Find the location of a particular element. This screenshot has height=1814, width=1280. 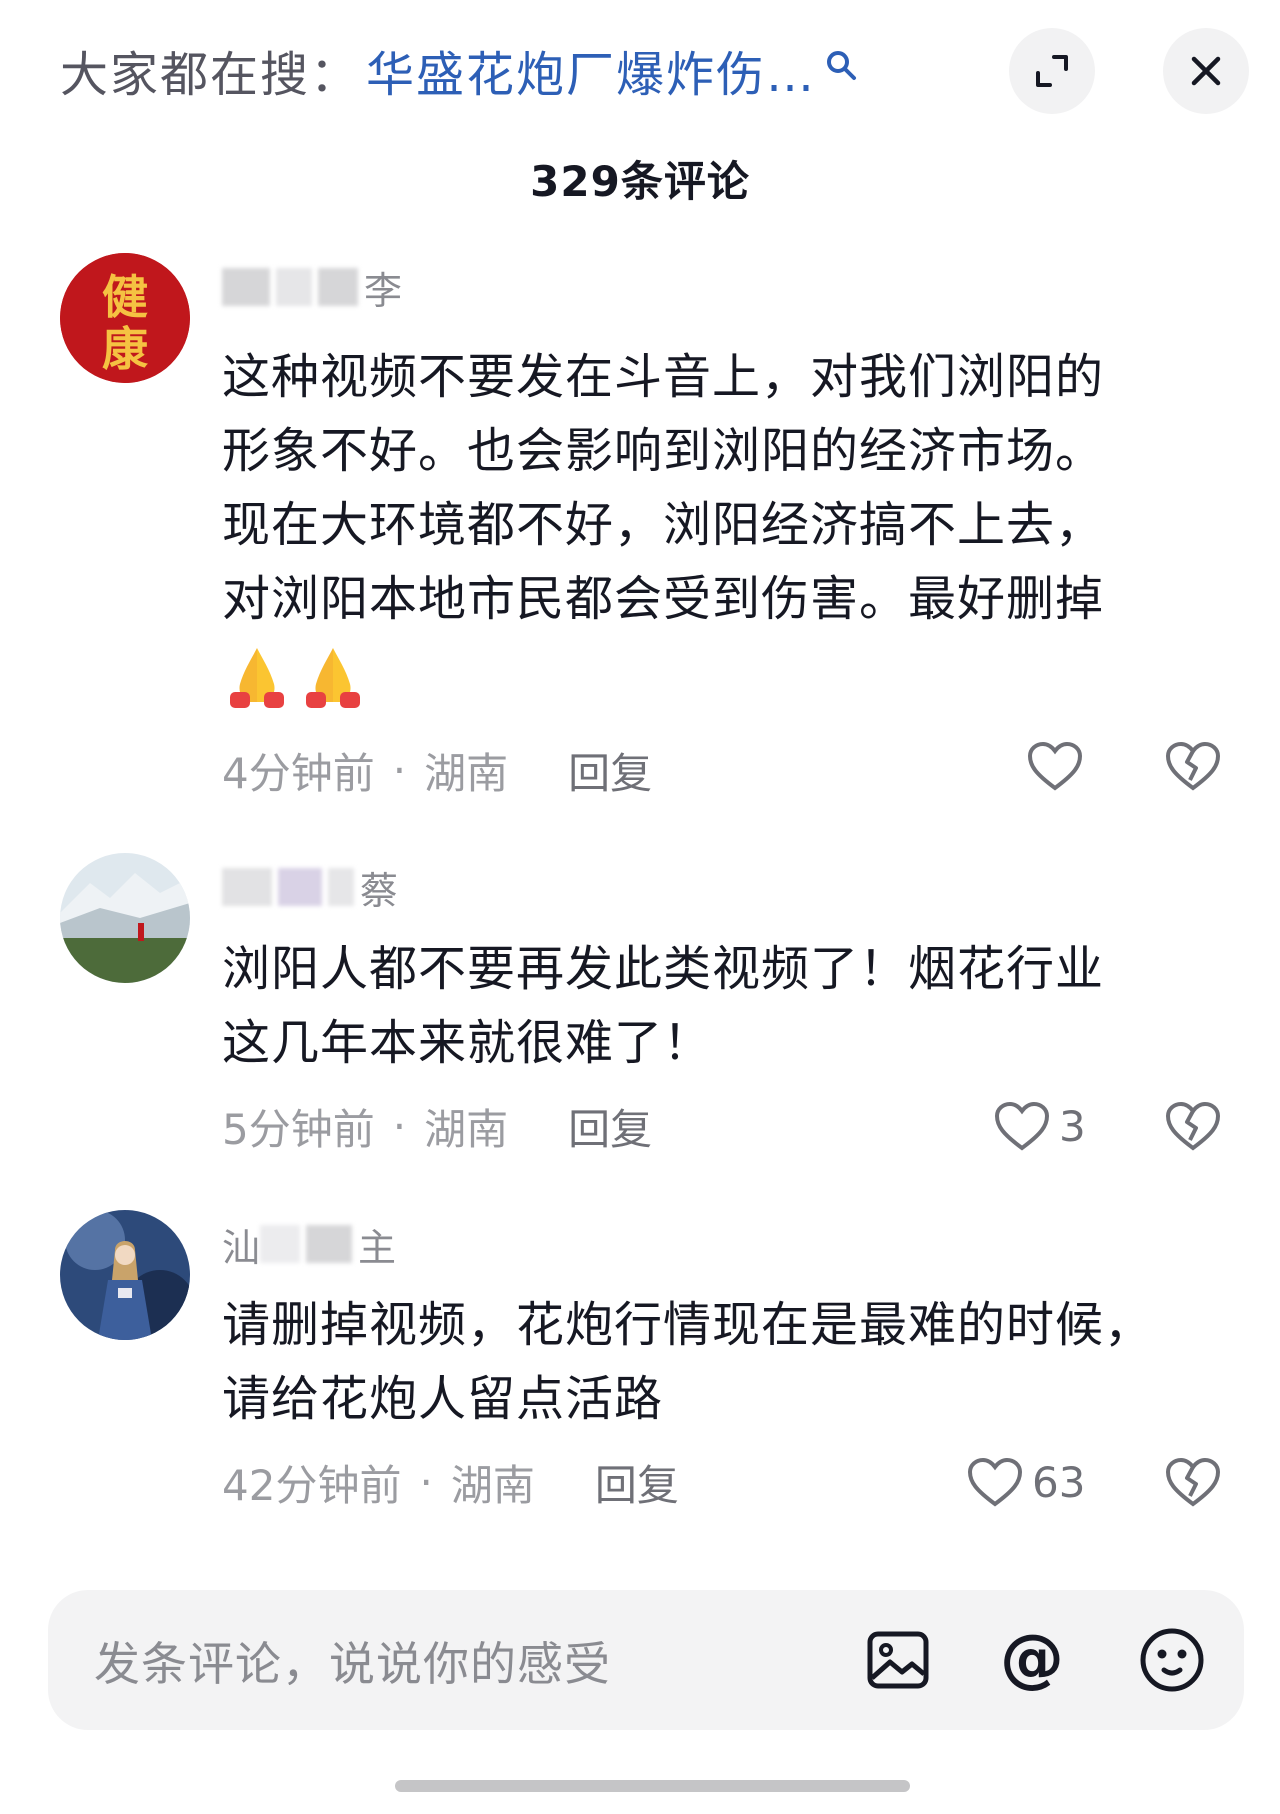

comment-line: 请删掉视频，花炮行情现在是最难的时候， is located at coordinates (688, 1325).